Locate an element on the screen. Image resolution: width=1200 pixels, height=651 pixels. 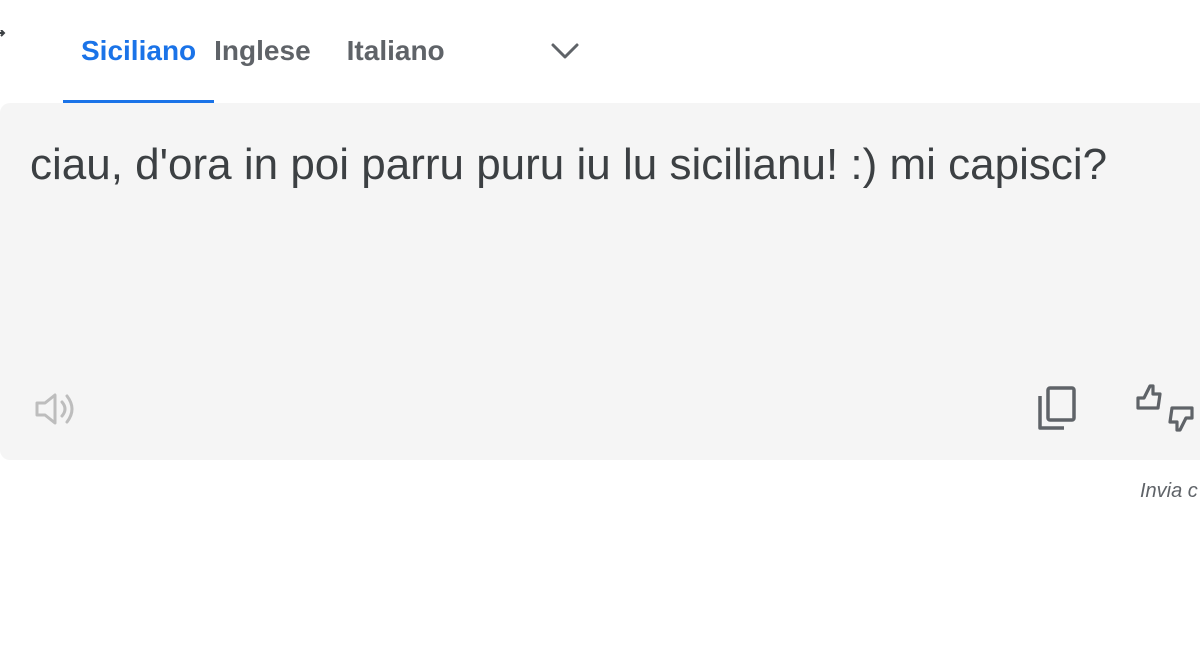
tab-italiano: Italiano is located at coordinates (396, 51).